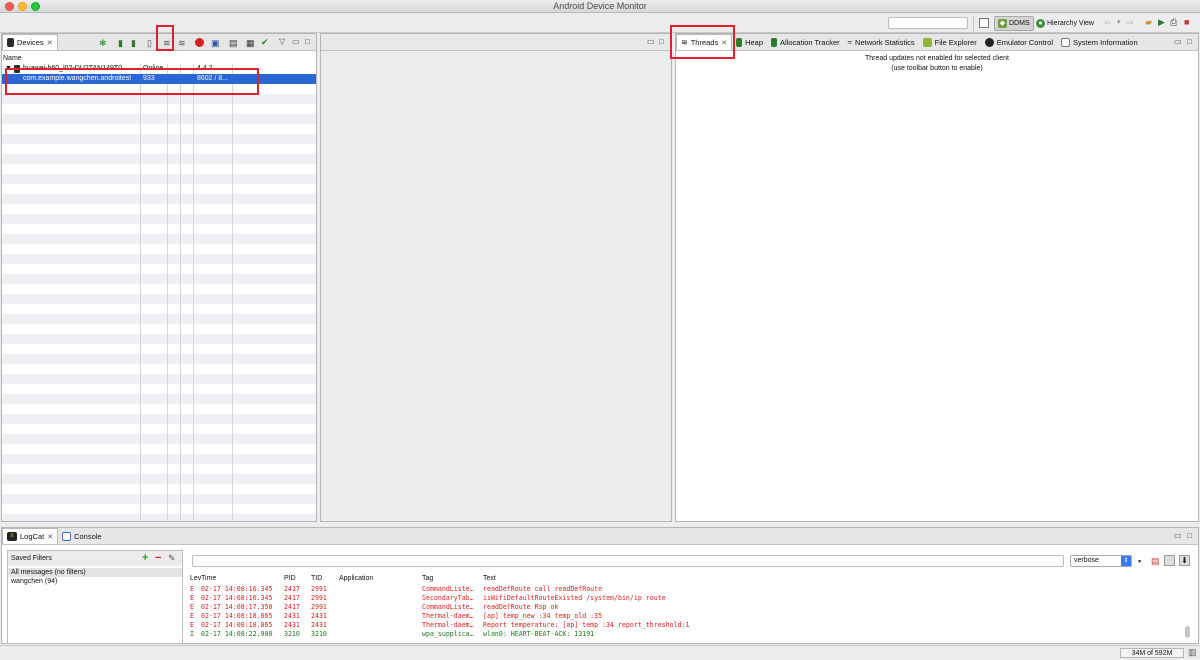 The width and height of the screenshot is (1200, 660). What do you see at coordinates (95, 572) in the screenshot?
I see `filter-item-all: All messages (no filters)` at bounding box center [95, 572].